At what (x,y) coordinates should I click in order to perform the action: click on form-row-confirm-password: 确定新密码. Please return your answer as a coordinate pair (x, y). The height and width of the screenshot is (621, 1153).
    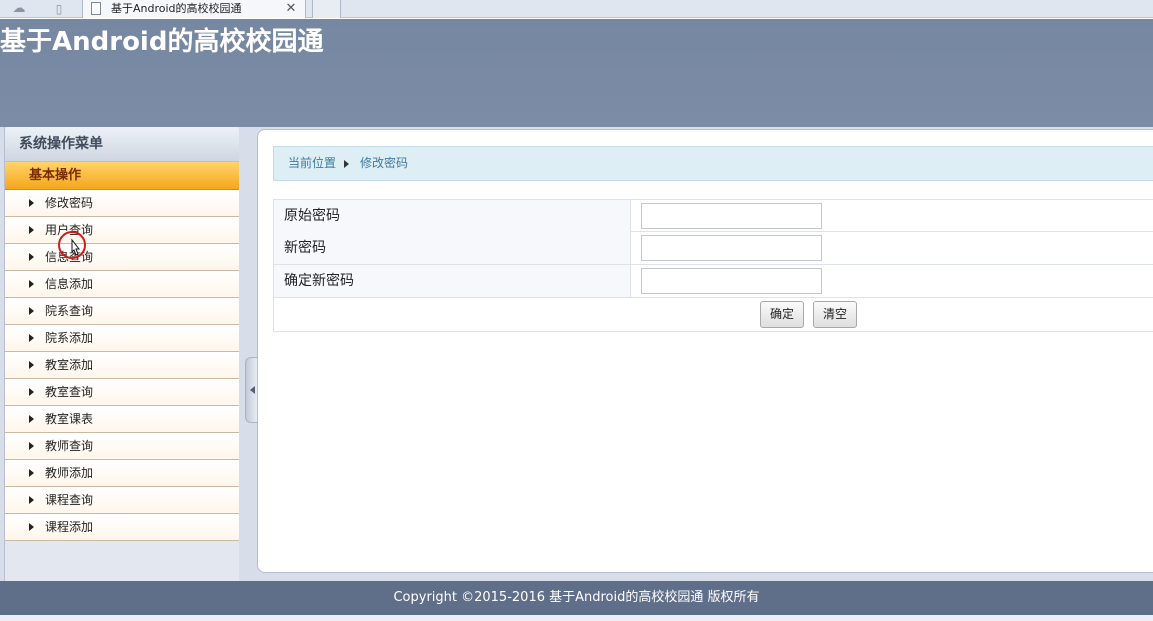
    Looking at the image, I should click on (713, 281).